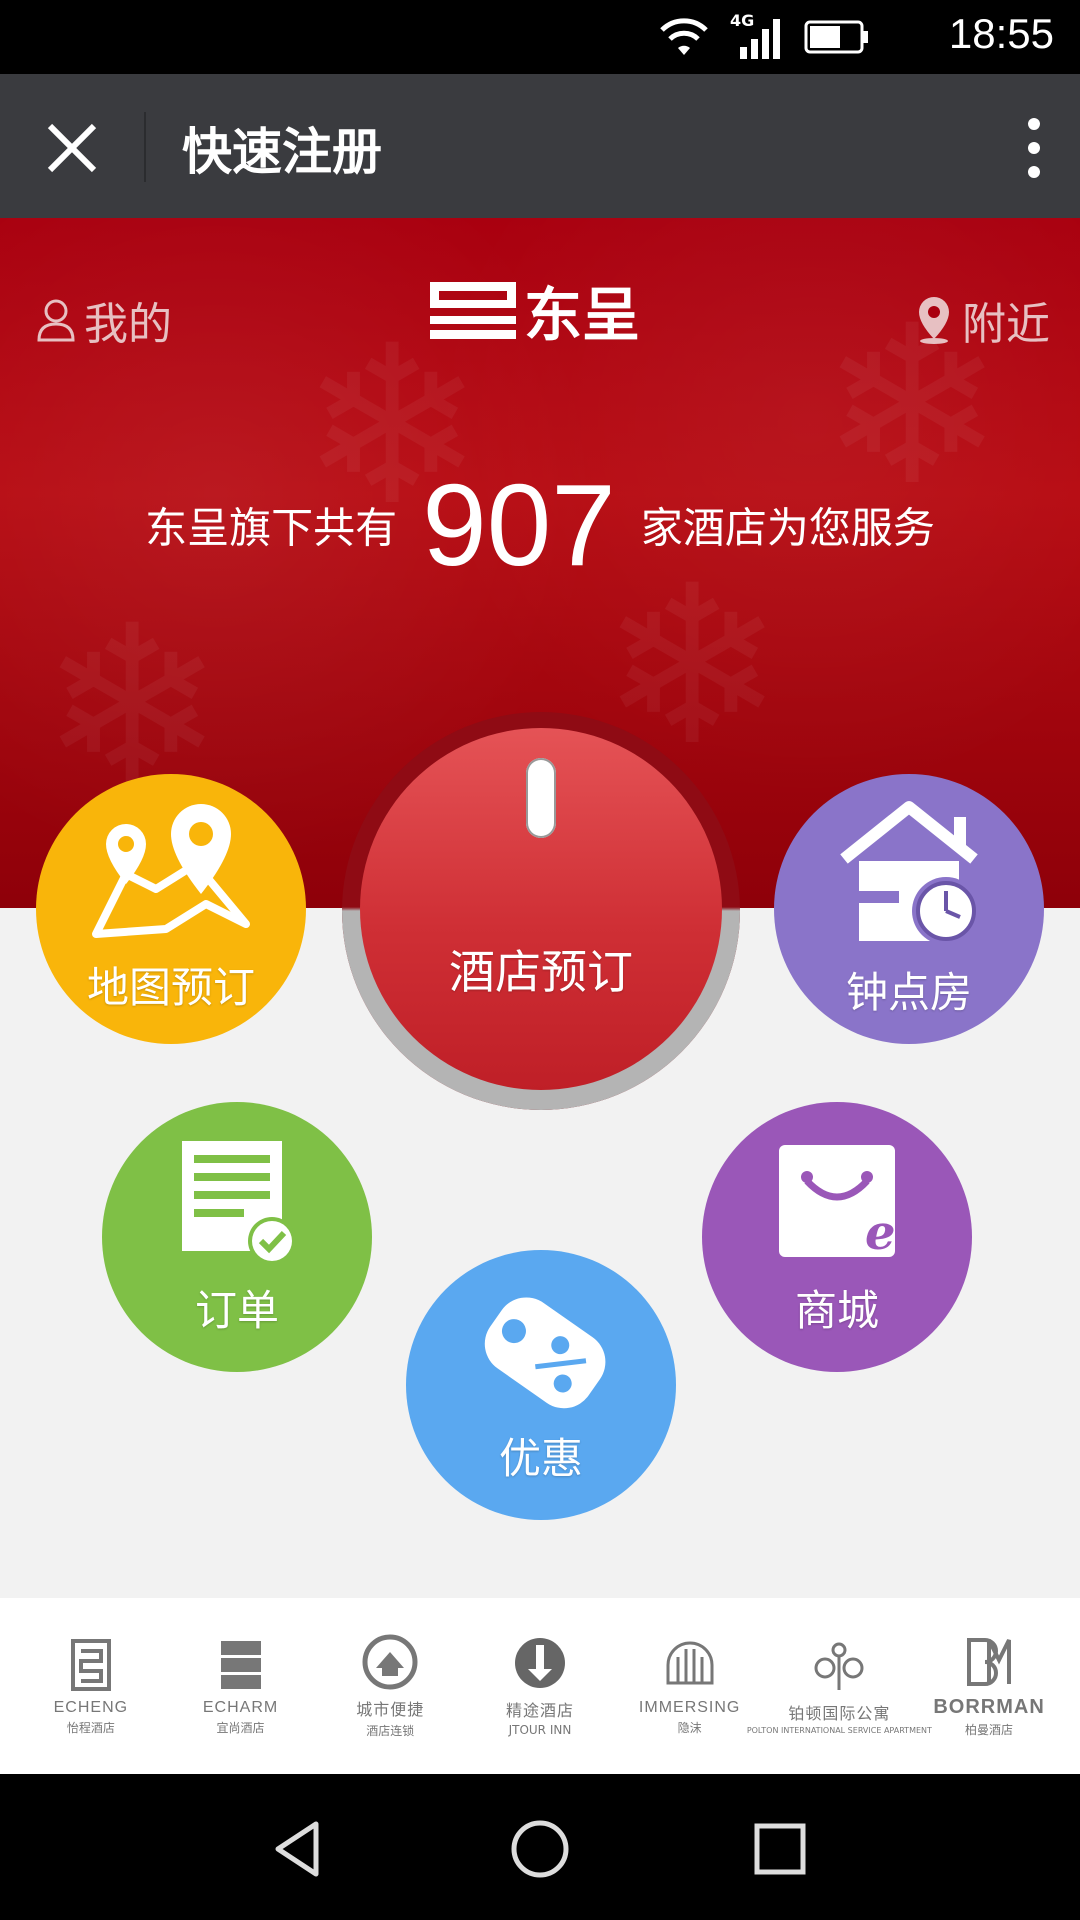  What do you see at coordinates (780, 1849) in the screenshot?
I see `recent-apps-icon` at bounding box center [780, 1849].